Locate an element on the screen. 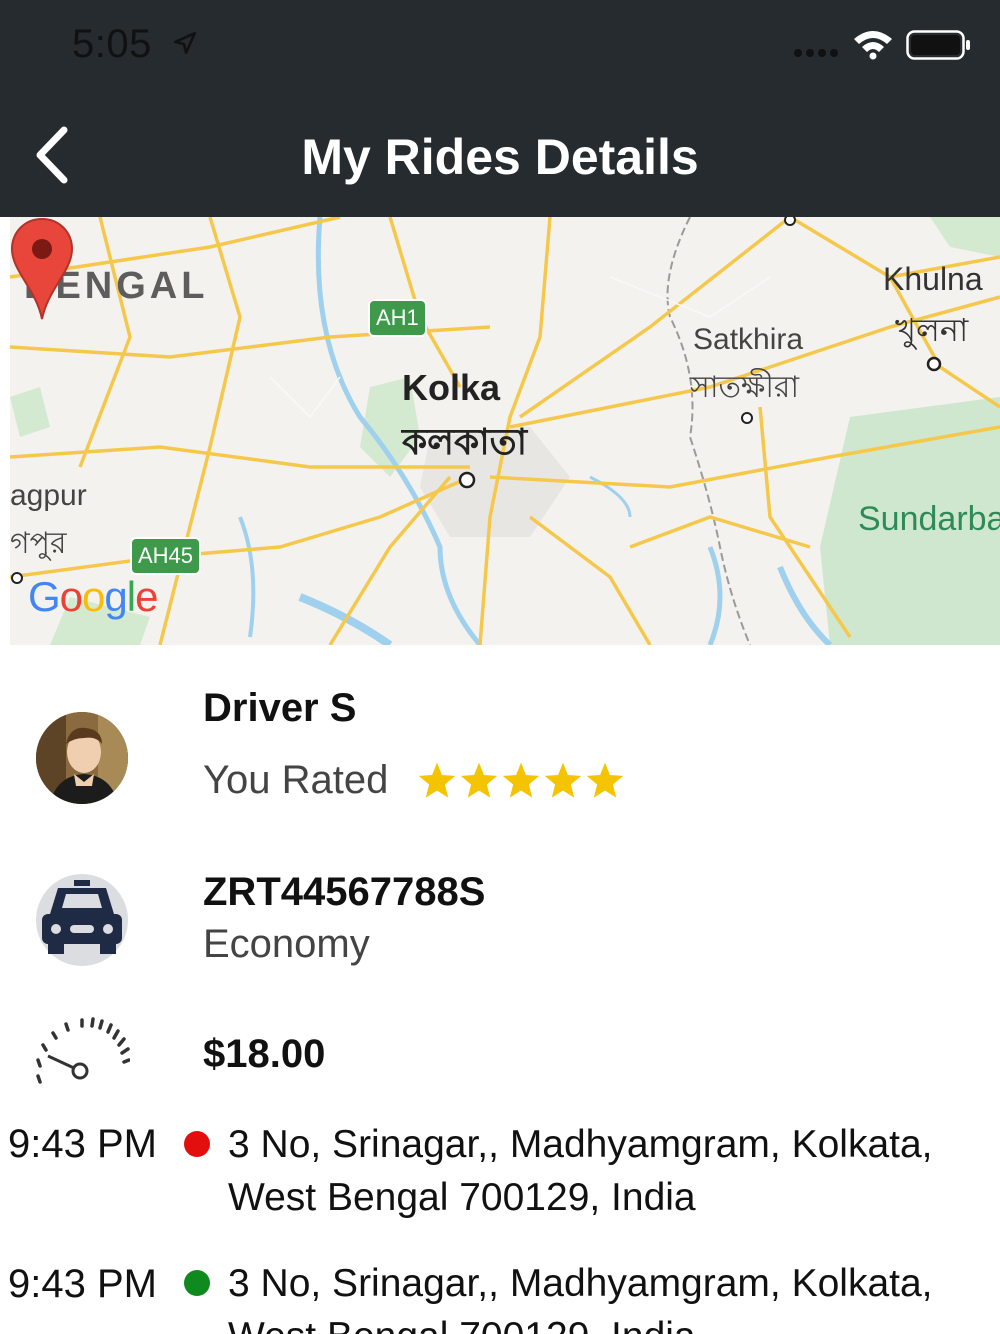 The height and width of the screenshot is (1334, 1000). vehicle-type: Economy is located at coordinates (286, 944).